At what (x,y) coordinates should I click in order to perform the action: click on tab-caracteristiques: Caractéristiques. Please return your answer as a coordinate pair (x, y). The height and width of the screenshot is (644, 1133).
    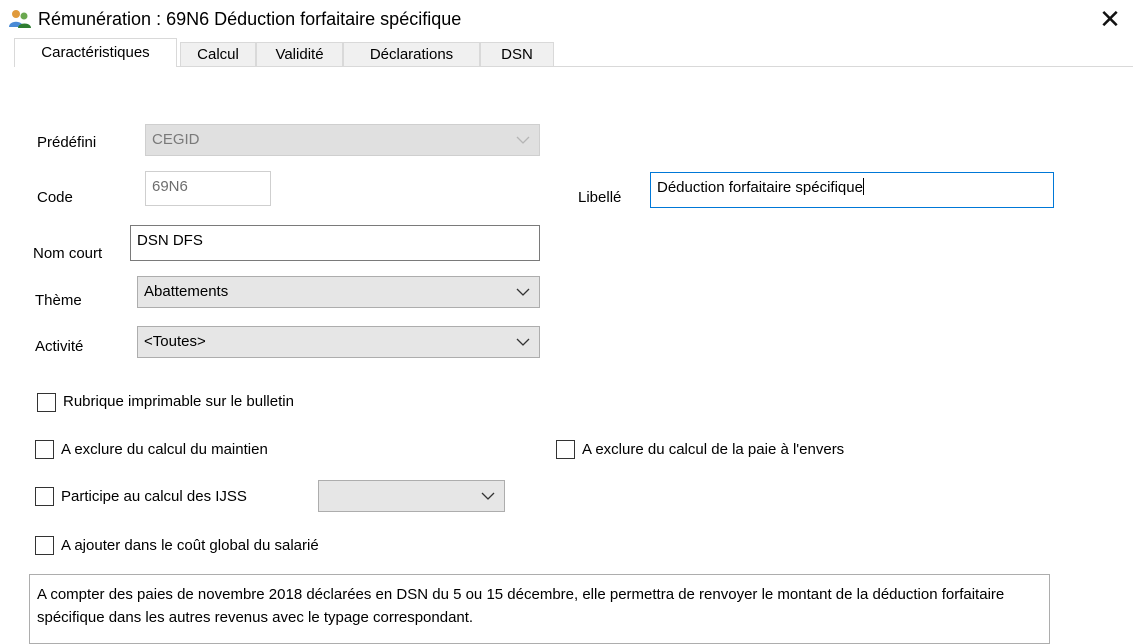
    Looking at the image, I should click on (95, 52).